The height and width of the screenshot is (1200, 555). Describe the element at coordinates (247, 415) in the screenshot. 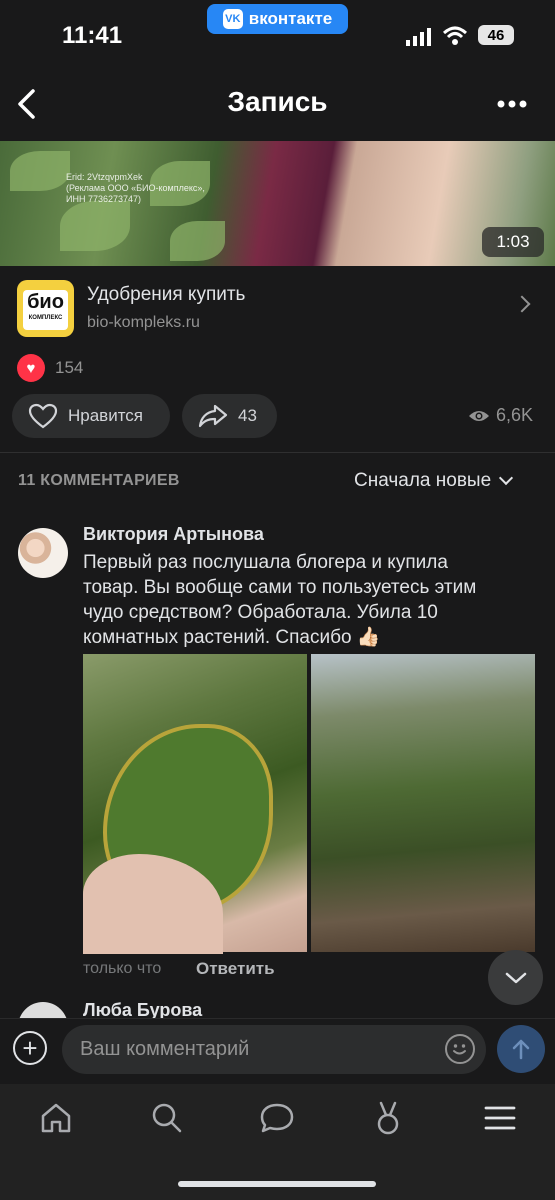

I see `share-count: 43` at that location.